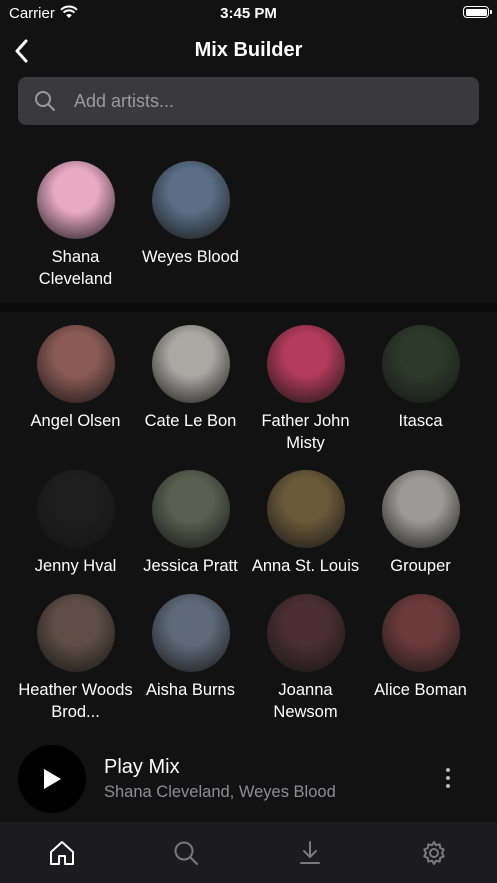 The height and width of the screenshot is (883, 497). What do you see at coordinates (75, 421) in the screenshot?
I see `artist-name: Angel Olsen` at bounding box center [75, 421].